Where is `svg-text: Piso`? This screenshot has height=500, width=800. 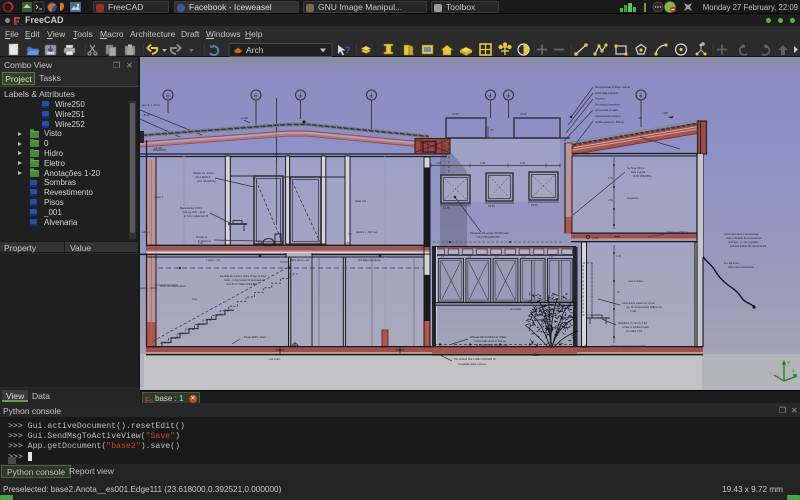 svg-text: Piso is located at coordinates (195, 299).